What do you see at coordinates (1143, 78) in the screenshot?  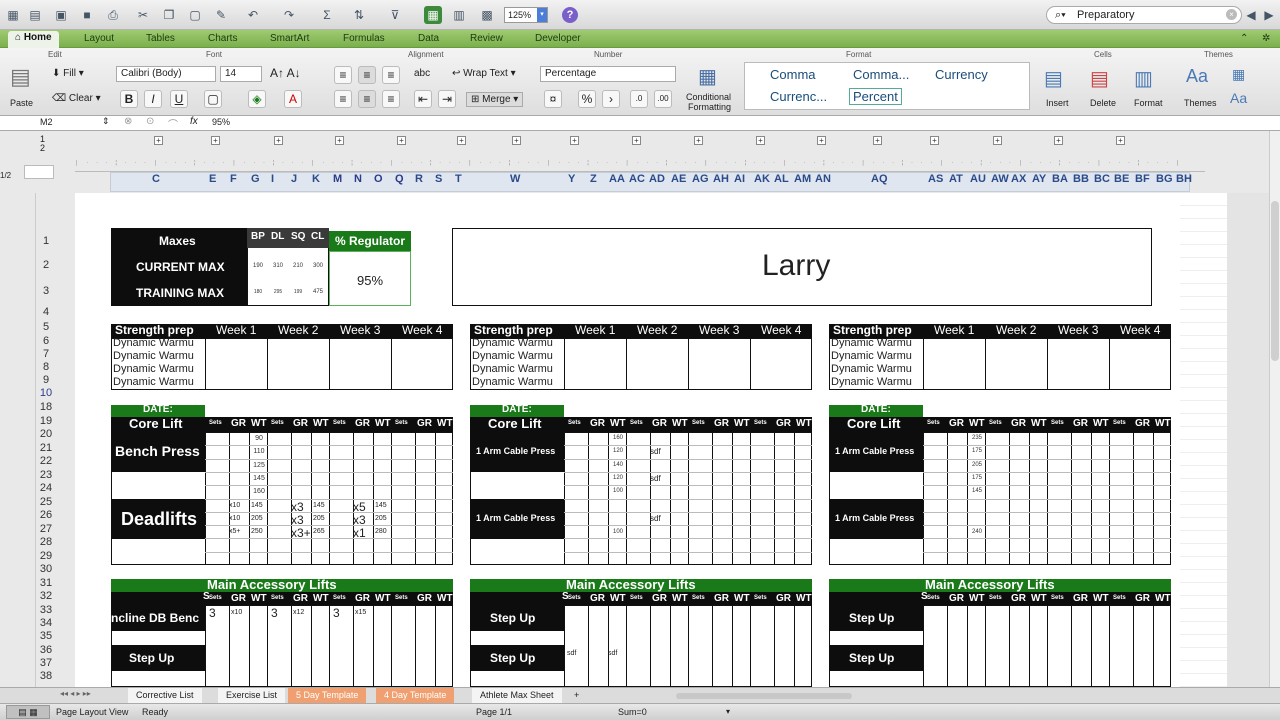 I see `format-cells-icon: ▥` at bounding box center [1143, 78].